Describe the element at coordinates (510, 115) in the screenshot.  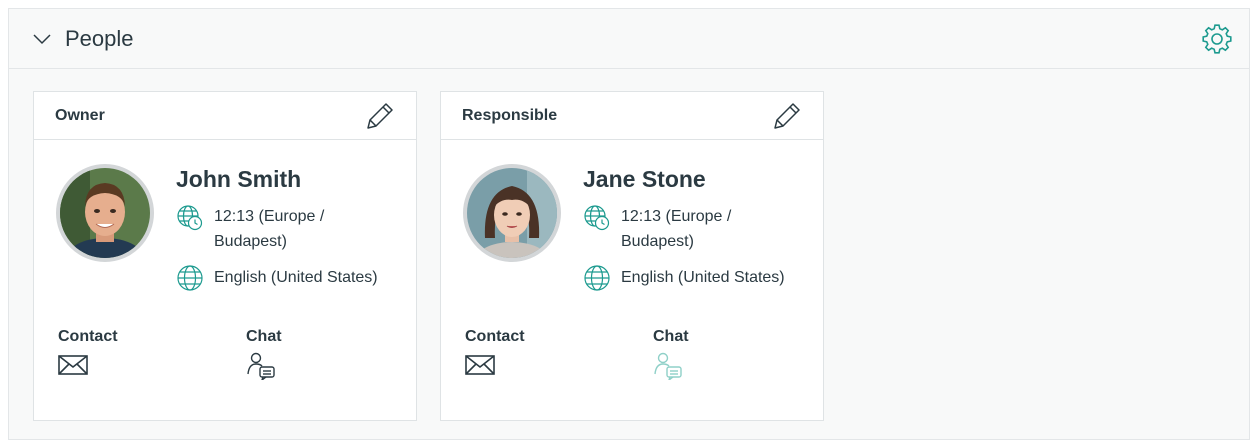
I see `card-title: Responsible` at that location.